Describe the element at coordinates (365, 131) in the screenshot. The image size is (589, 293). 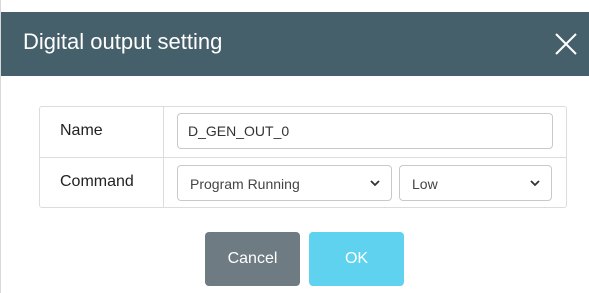
I see `name-input` at that location.